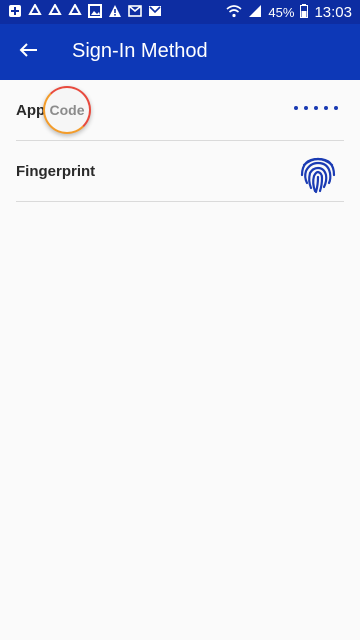 Image resolution: width=360 pixels, height=640 pixels. What do you see at coordinates (234, 12) in the screenshot?
I see `wifi-icon` at bounding box center [234, 12].